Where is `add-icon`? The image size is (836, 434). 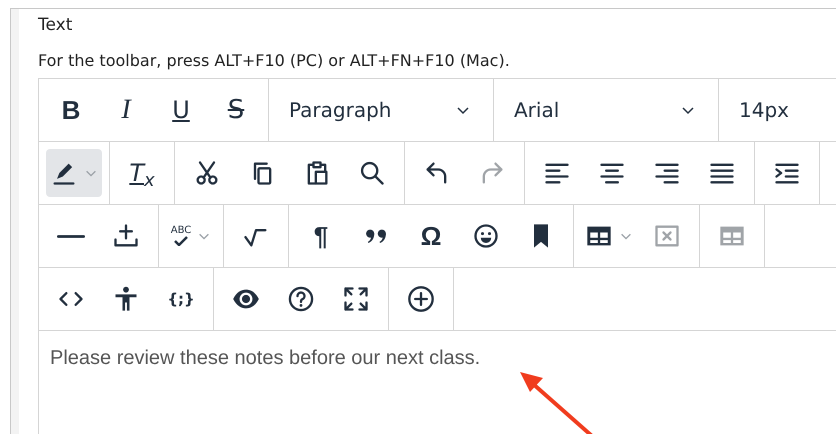 add-icon is located at coordinates (421, 299).